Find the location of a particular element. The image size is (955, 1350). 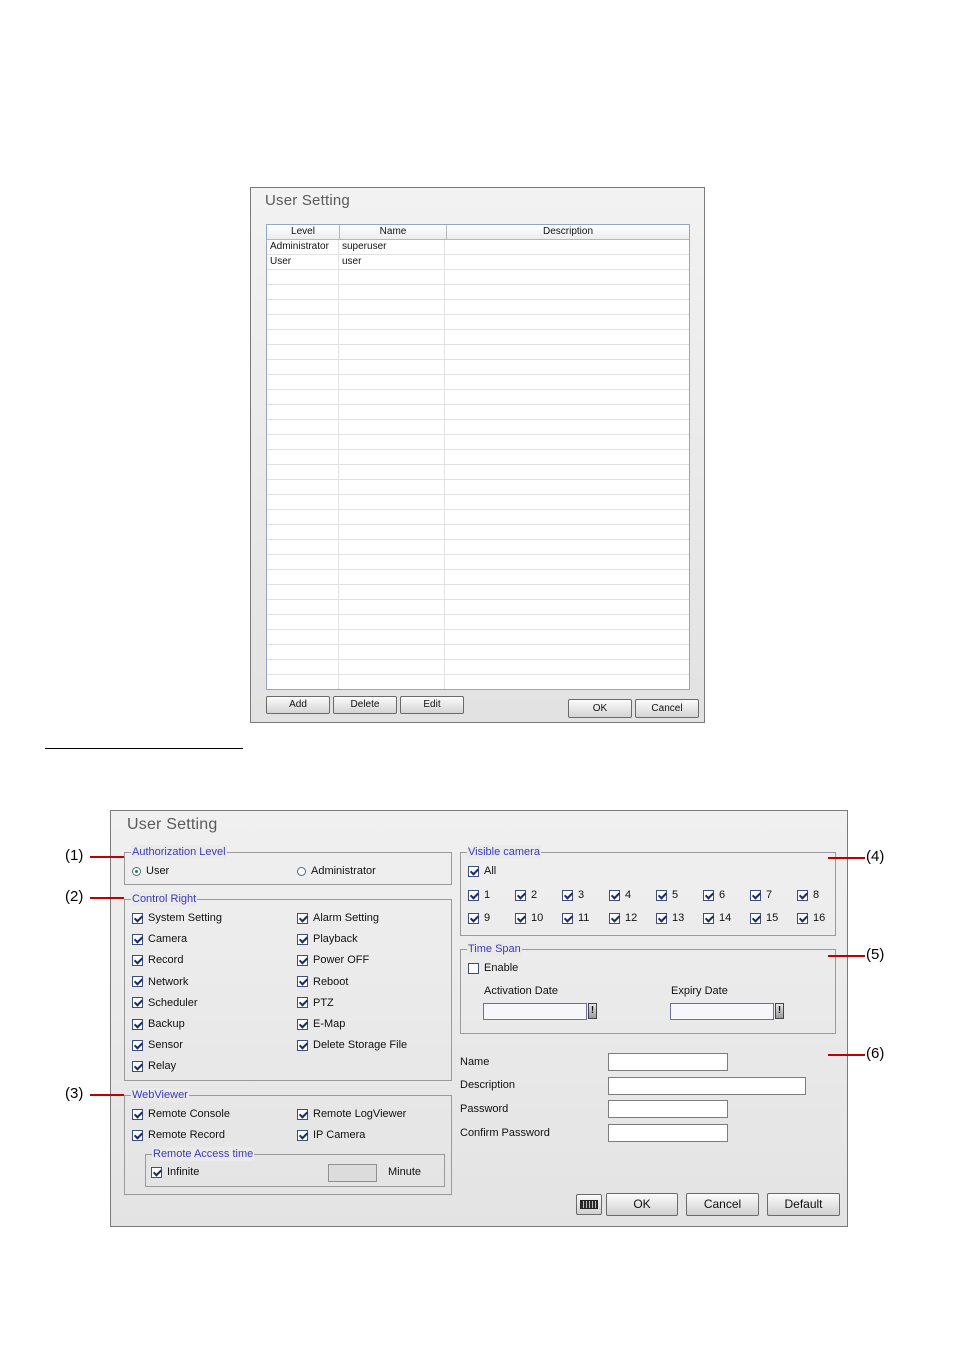

checkbox-enable: Enable is located at coordinates (493, 968).